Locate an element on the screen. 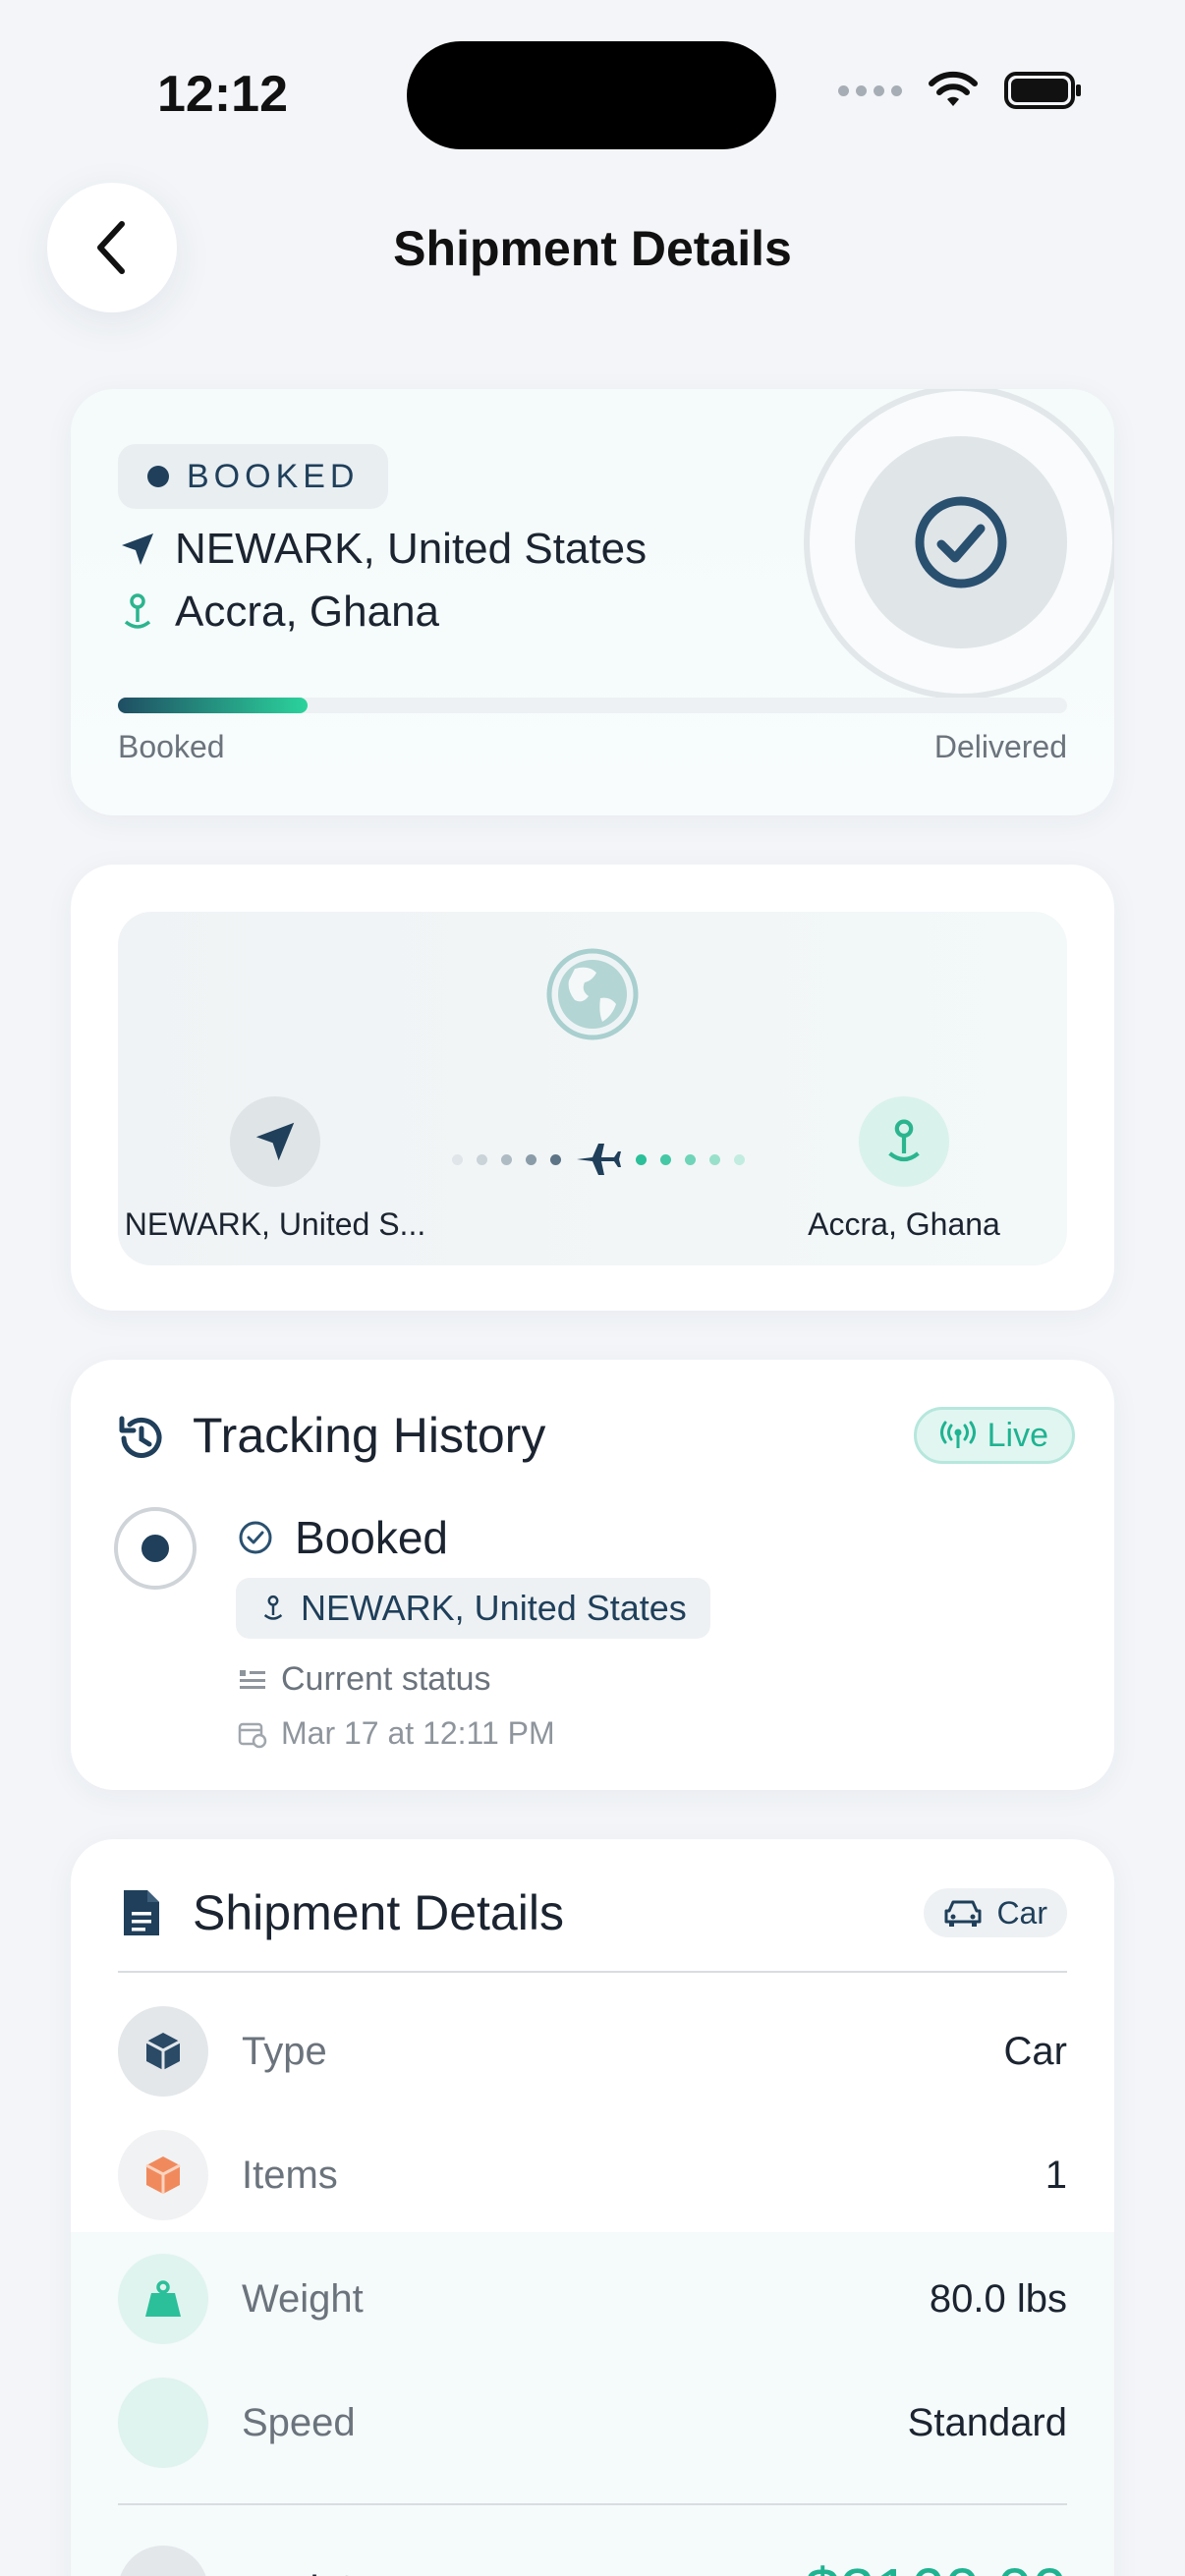 The image size is (1185, 2576). progress-bar is located at coordinates (592, 705).